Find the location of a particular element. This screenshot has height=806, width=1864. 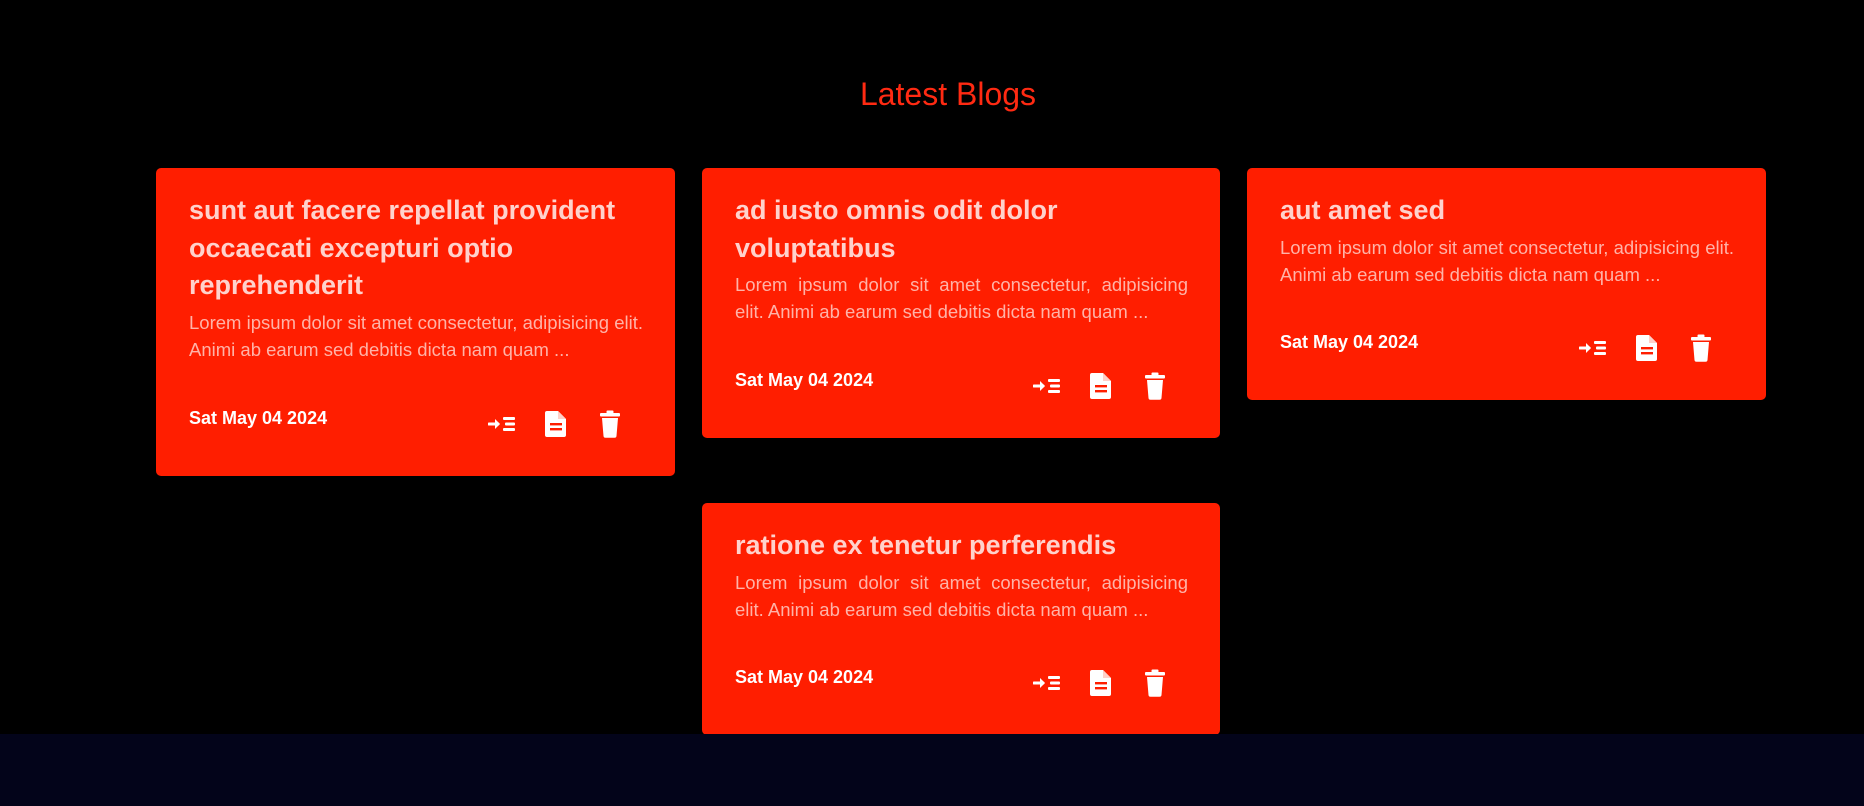

blog-card-title: ad iusto omnis odit dolor voluptatibus is located at coordinates (896, 229).